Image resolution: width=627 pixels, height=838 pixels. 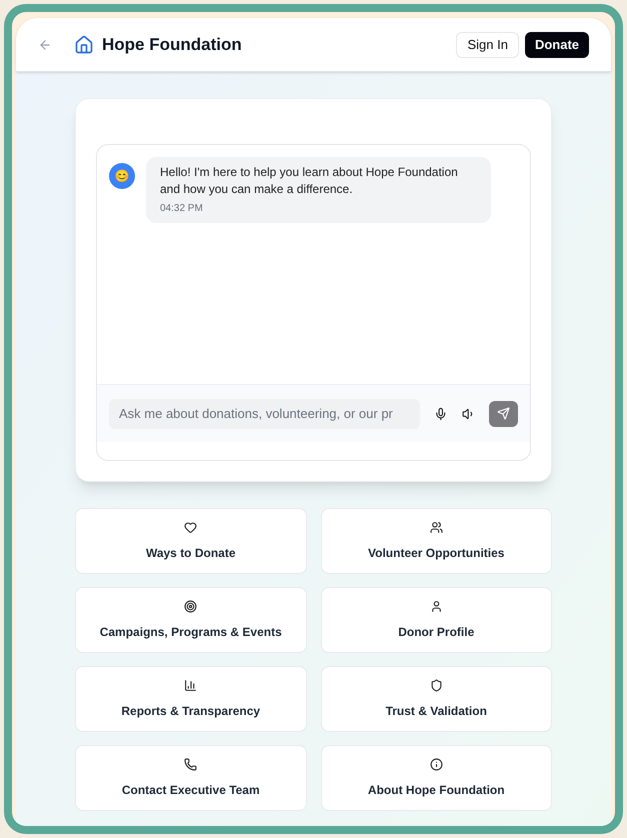 I want to click on info-icon, so click(x=436, y=764).